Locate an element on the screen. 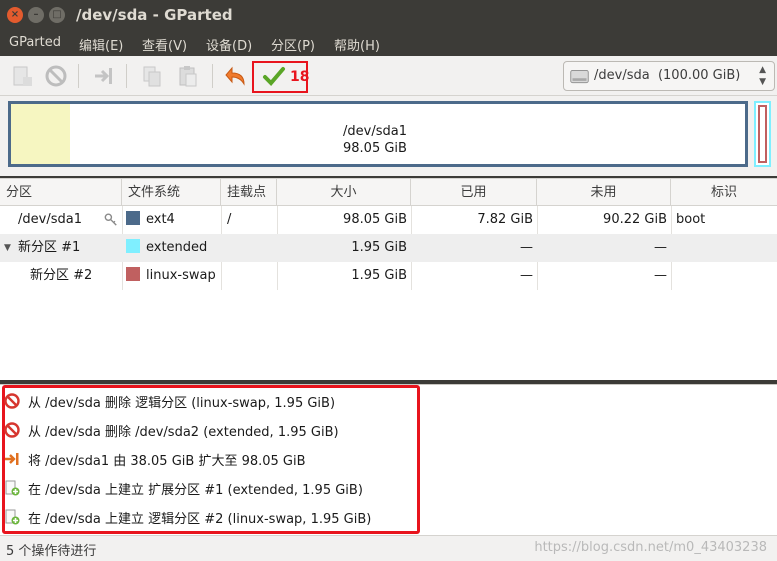  key-icon is located at coordinates (110, 219).